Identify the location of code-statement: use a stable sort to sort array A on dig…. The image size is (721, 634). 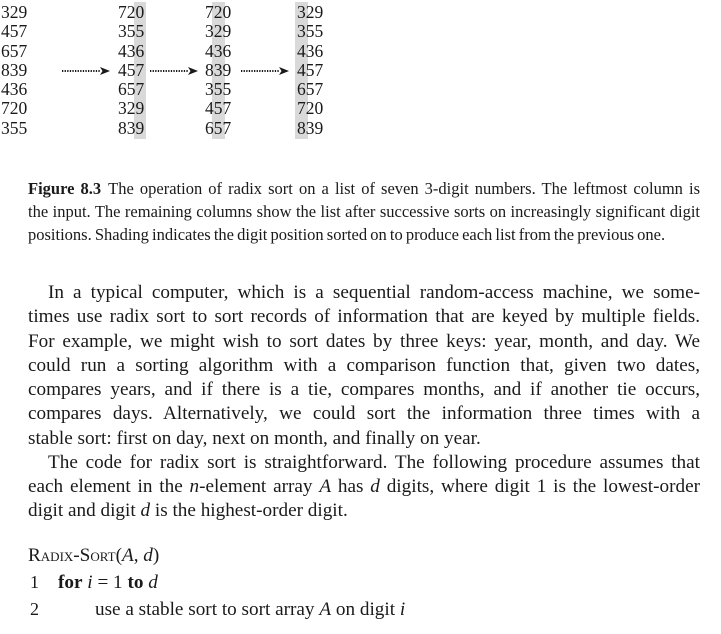
(250, 609).